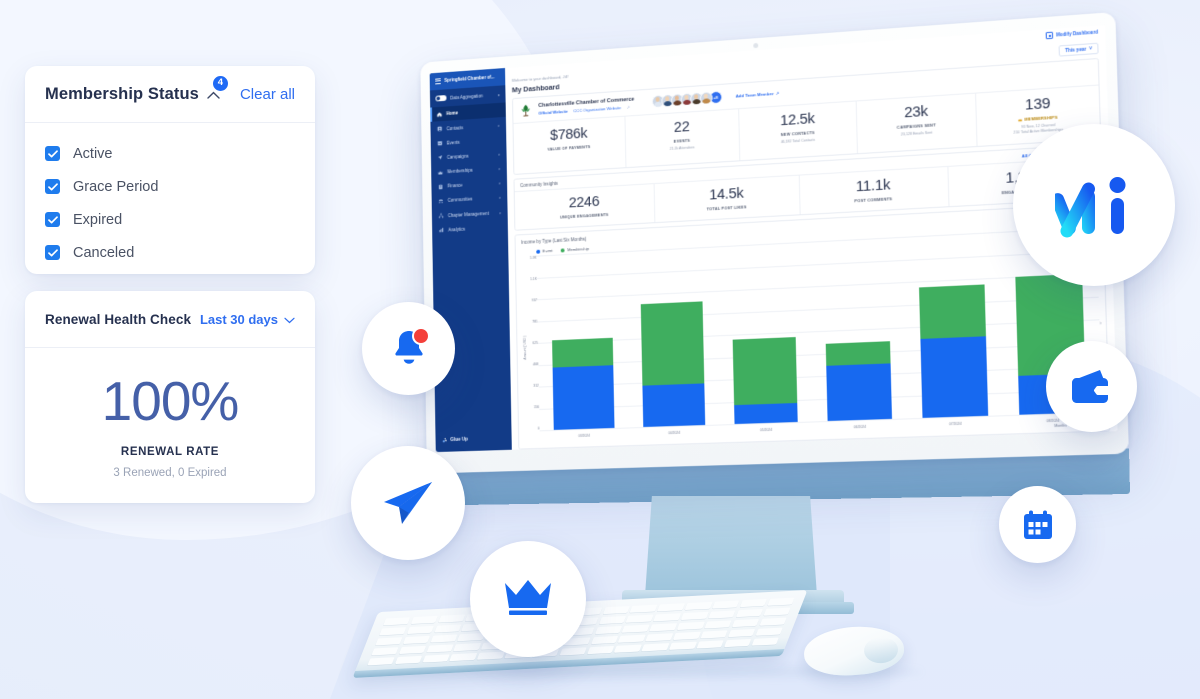  Describe the element at coordinates (116, 186) in the screenshot. I see `filter-option-label: Grace Period` at that location.